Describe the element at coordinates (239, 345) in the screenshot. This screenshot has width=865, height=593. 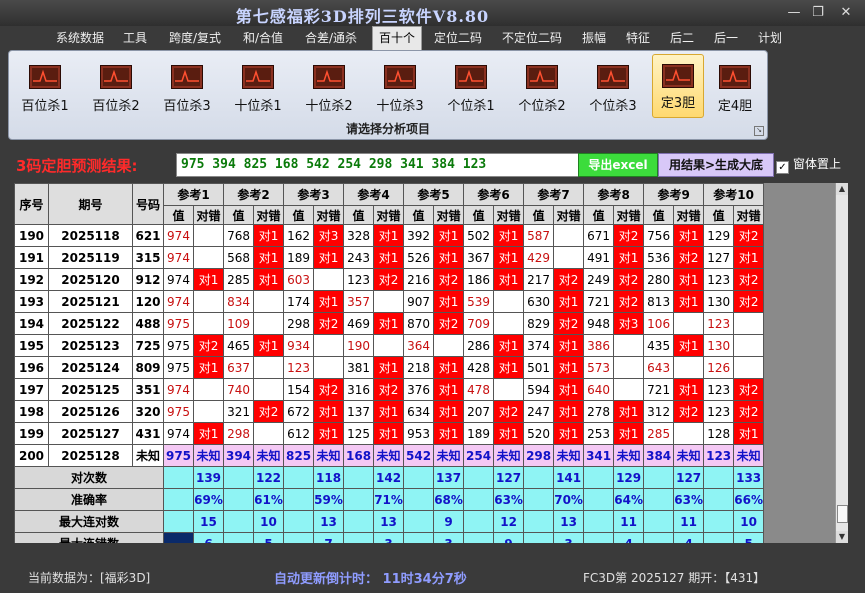
I see `cell-value: 465` at that location.